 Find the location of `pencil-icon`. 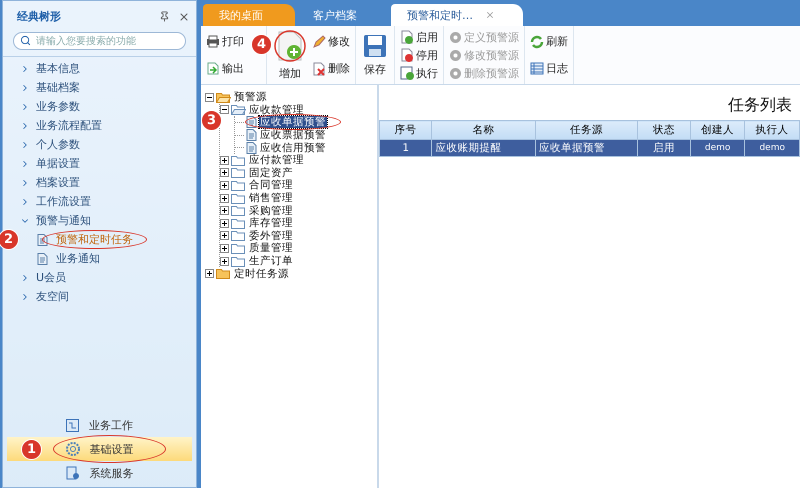

pencil-icon is located at coordinates (319, 41).